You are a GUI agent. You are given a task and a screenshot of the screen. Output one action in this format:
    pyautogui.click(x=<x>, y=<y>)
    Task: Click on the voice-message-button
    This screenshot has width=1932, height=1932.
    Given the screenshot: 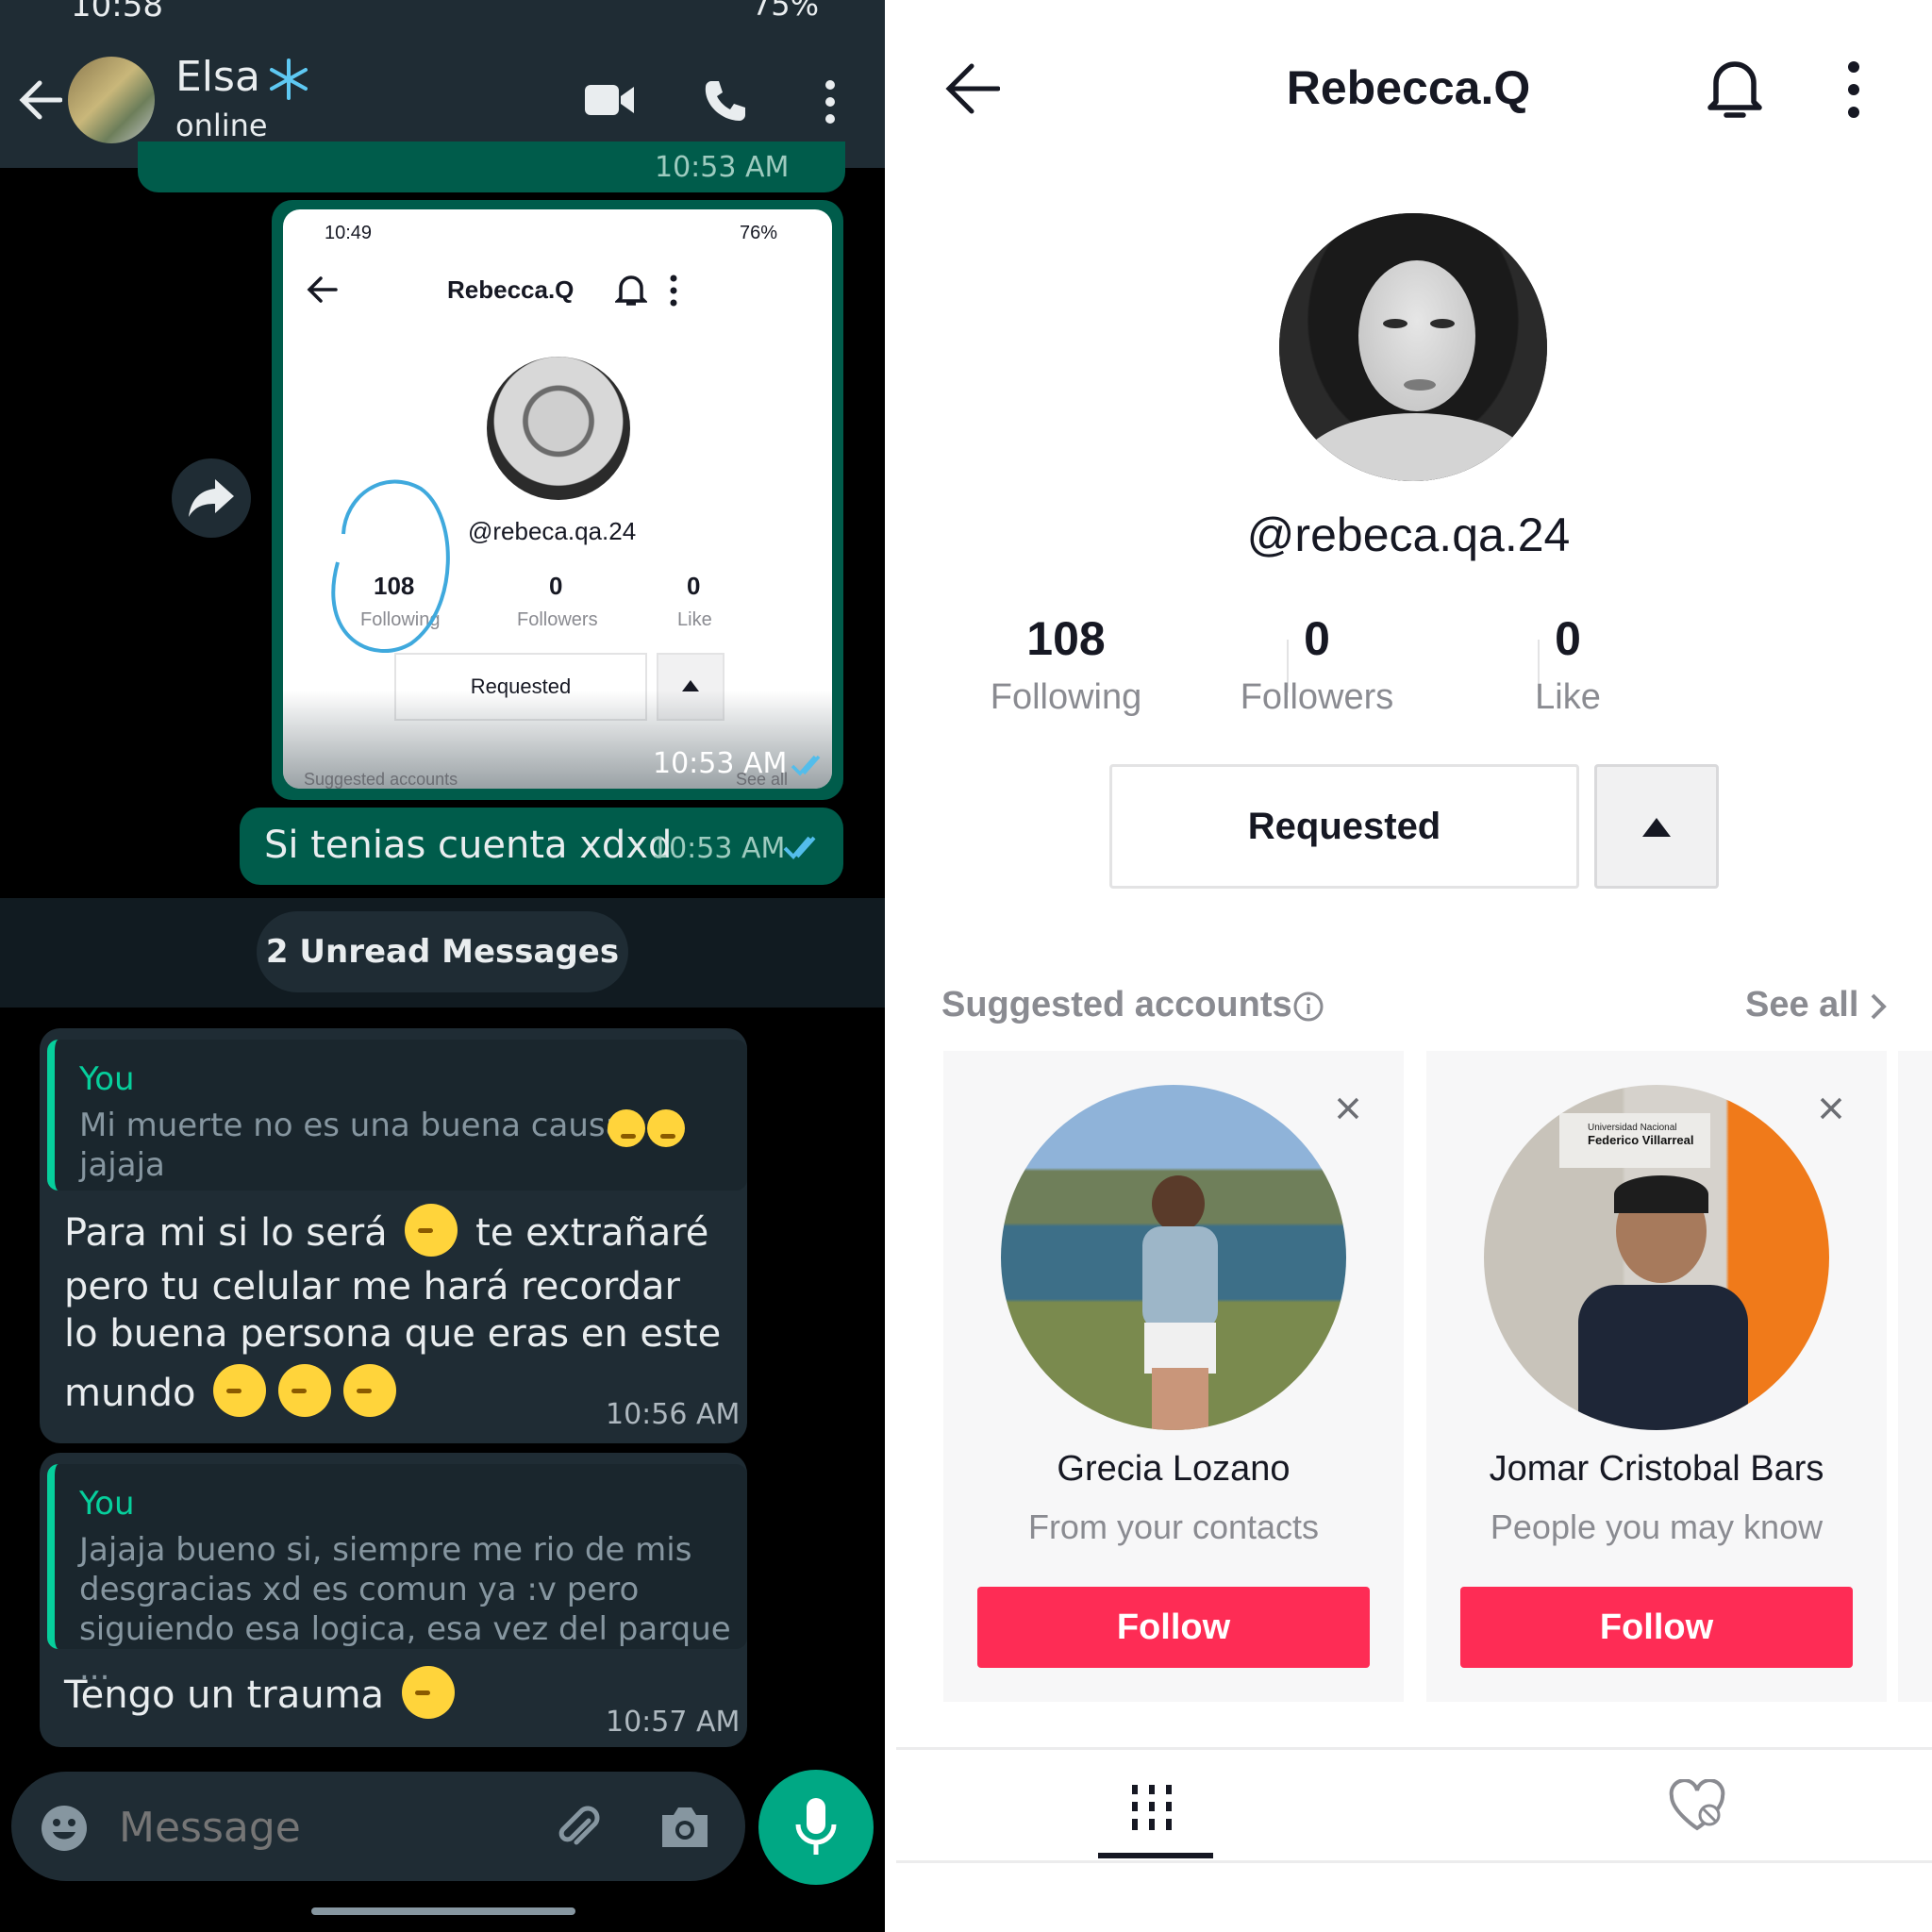 What is the action you would take?
    pyautogui.click(x=816, y=1827)
    